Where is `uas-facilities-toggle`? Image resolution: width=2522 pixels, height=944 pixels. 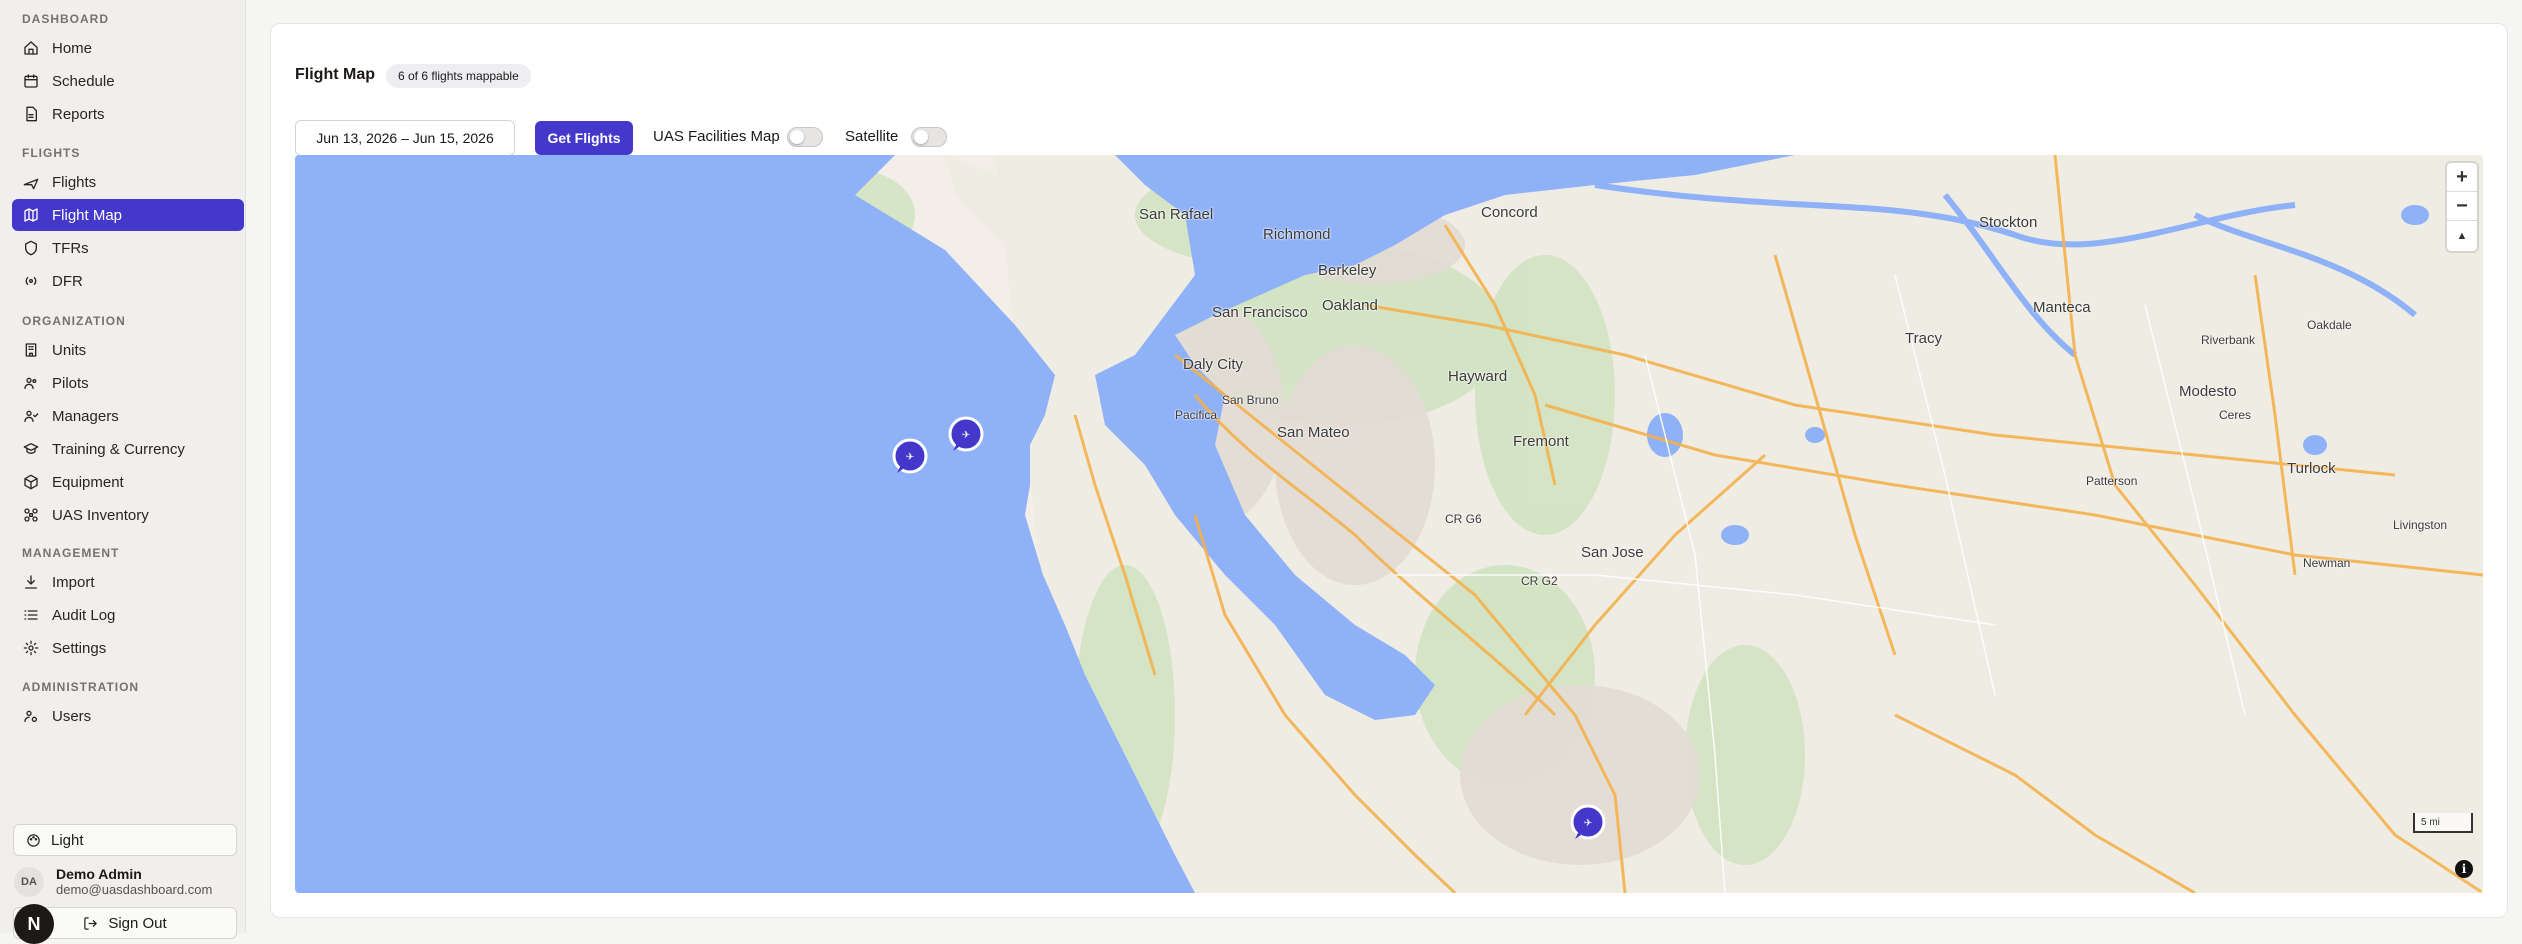
uas-facilities-toggle is located at coordinates (805, 137).